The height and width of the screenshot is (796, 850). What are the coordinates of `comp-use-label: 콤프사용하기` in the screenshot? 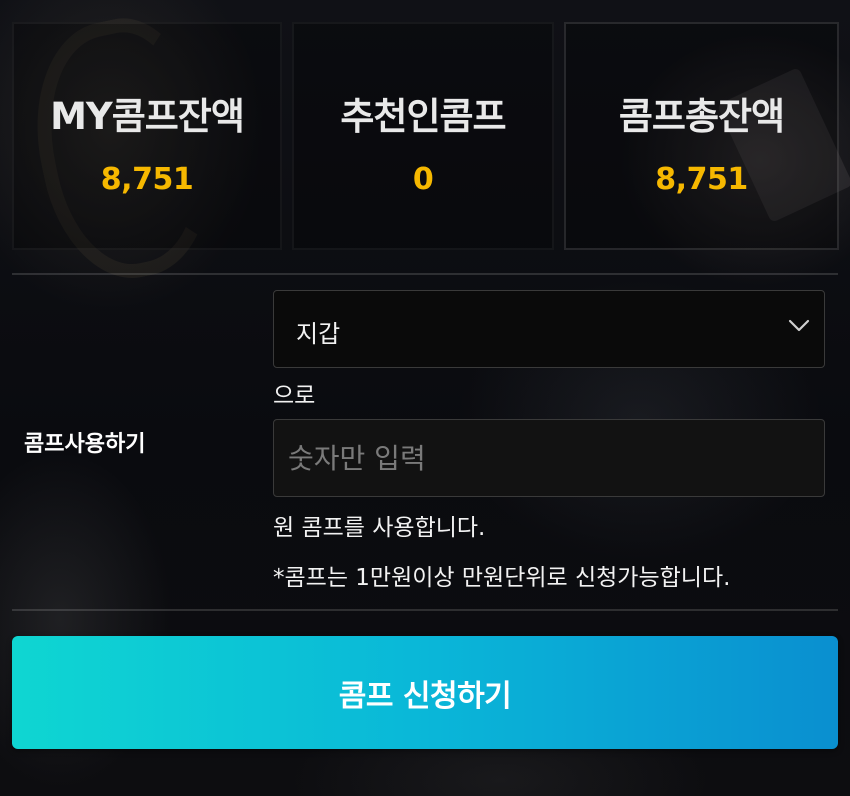 It's located at (85, 444).